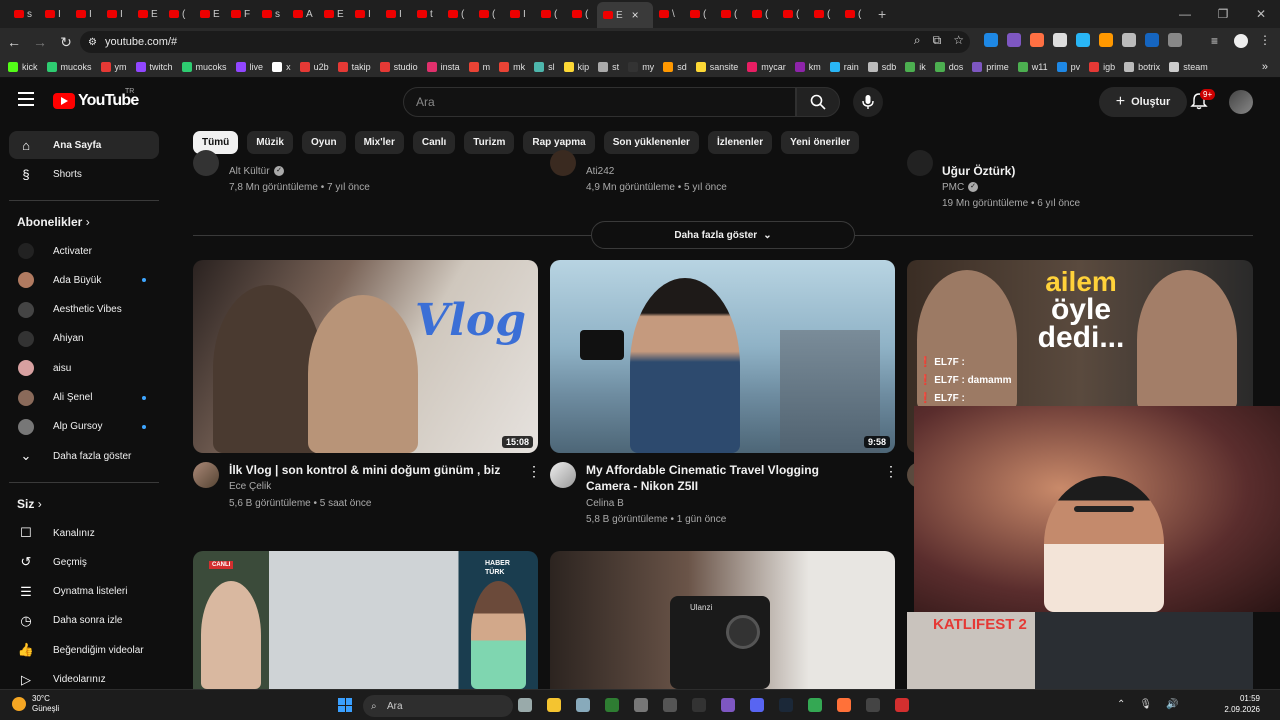  I want to click on filter-chip: Son yüklenenler, so click(651, 142).